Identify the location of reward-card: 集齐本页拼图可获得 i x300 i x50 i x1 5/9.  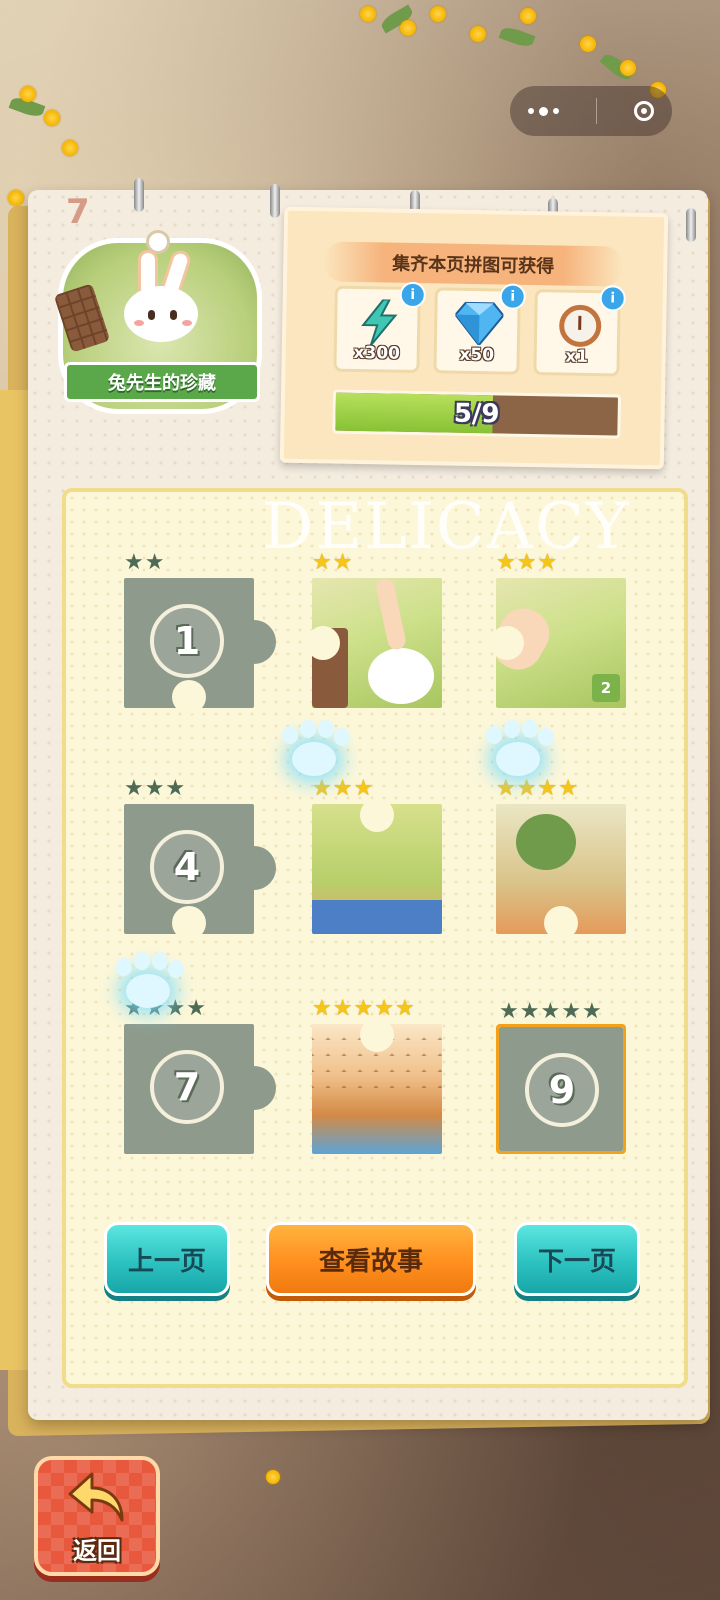
(474, 338).